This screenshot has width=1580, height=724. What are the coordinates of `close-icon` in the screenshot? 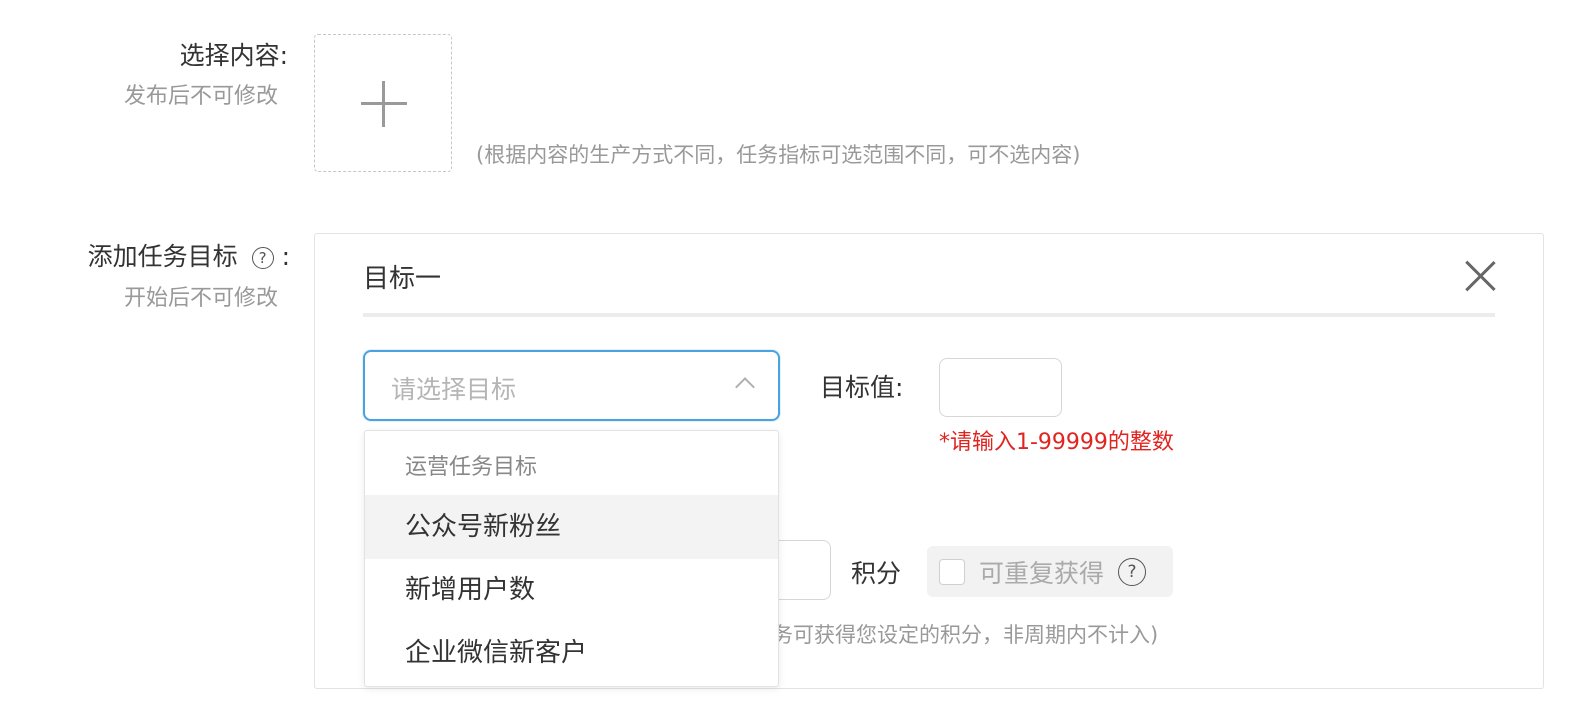 It's located at (1480, 276).